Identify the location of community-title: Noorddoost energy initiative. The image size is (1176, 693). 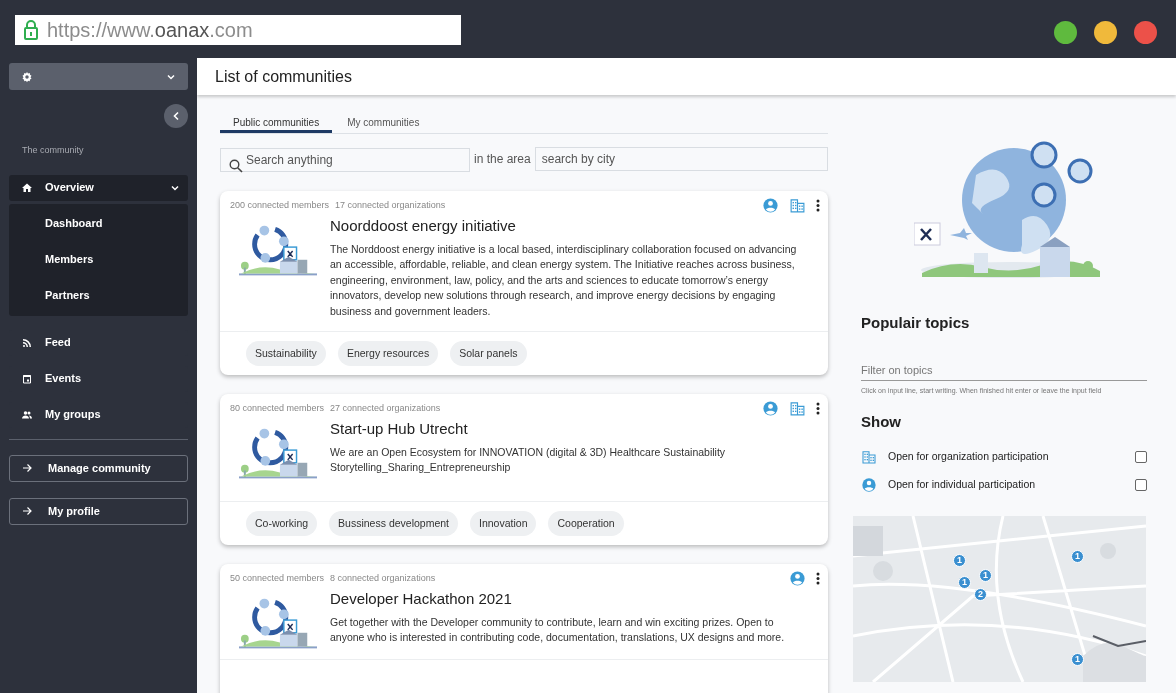
(569, 226).